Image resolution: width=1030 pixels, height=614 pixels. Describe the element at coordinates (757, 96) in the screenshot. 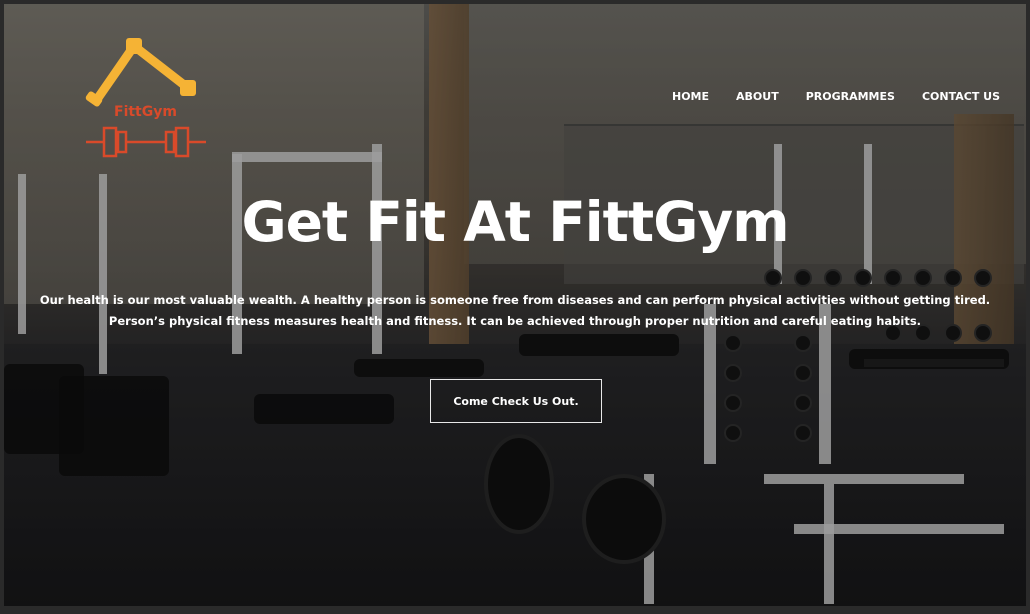

I see `nav-about: ABOUT` at that location.